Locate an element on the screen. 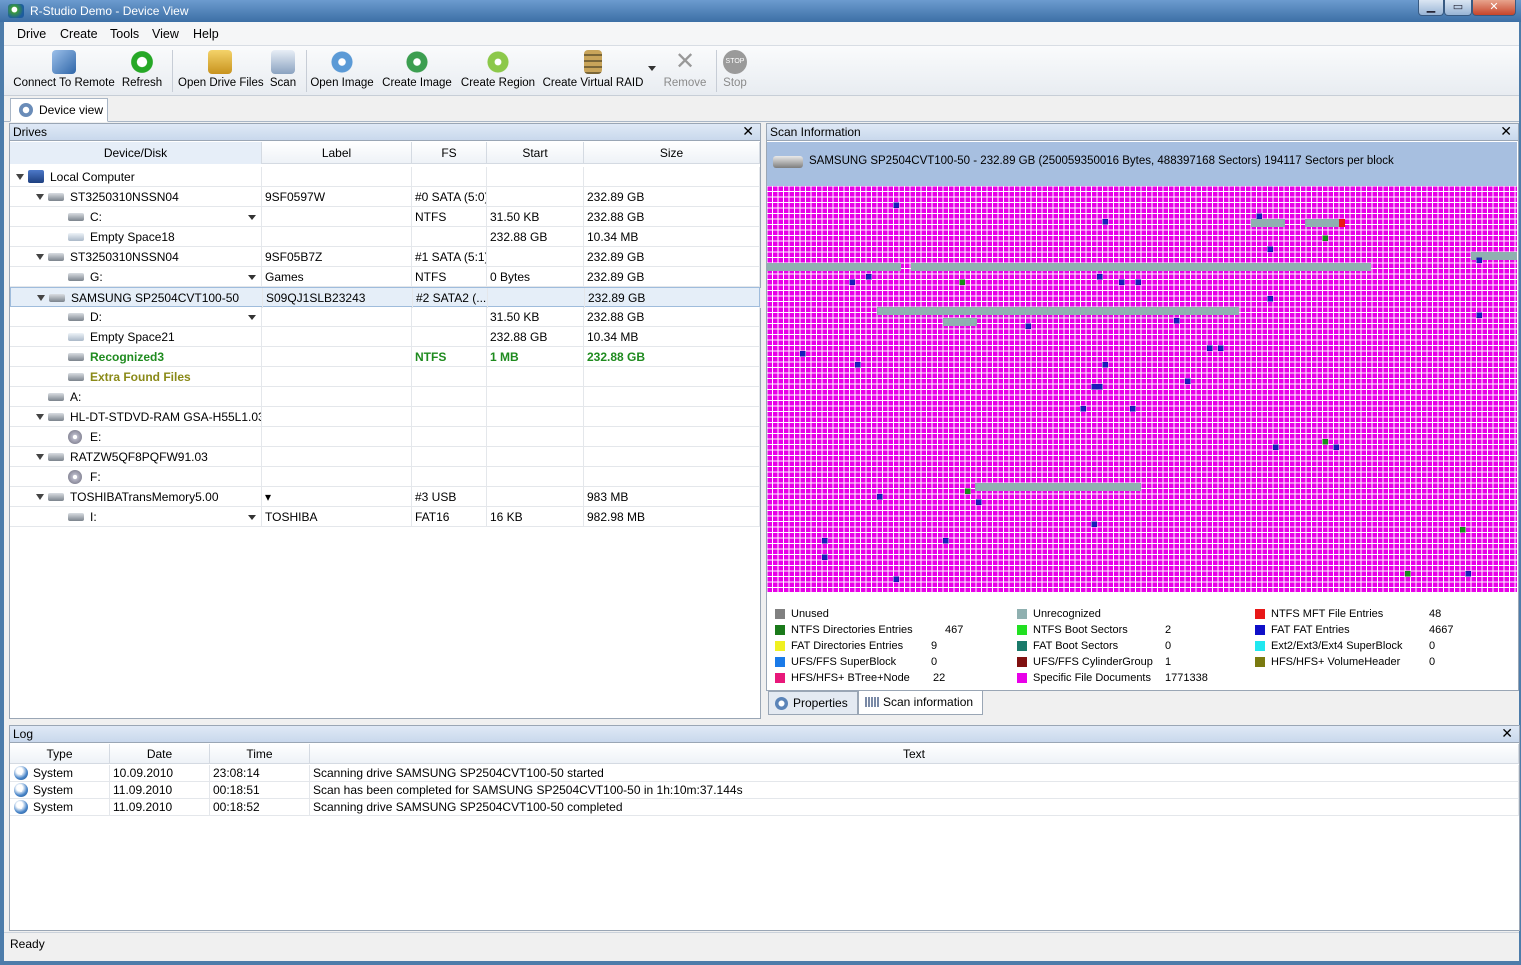 The width and height of the screenshot is (1521, 965). drives-panel-close-icon: ✕ is located at coordinates (748, 131).